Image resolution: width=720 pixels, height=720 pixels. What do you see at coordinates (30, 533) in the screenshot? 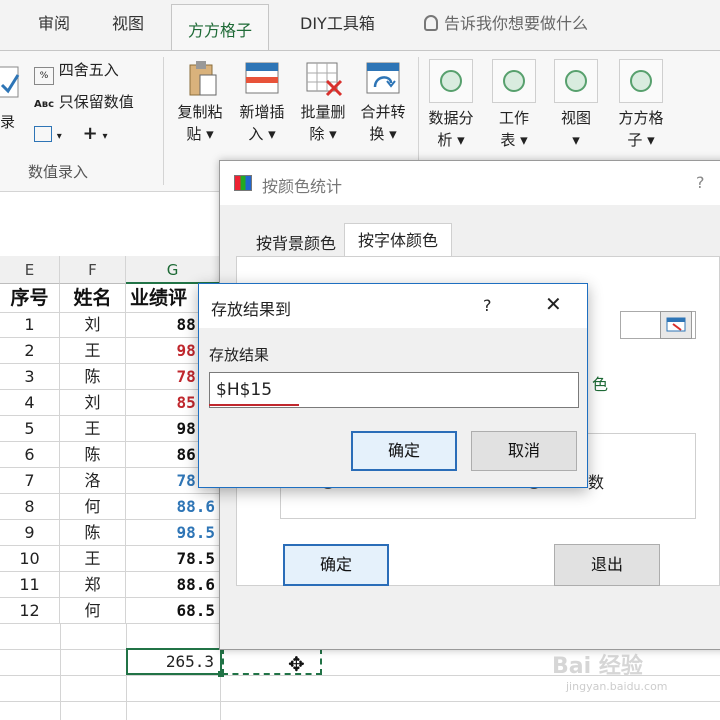
I see `table-cell-index: 9` at bounding box center [30, 533].